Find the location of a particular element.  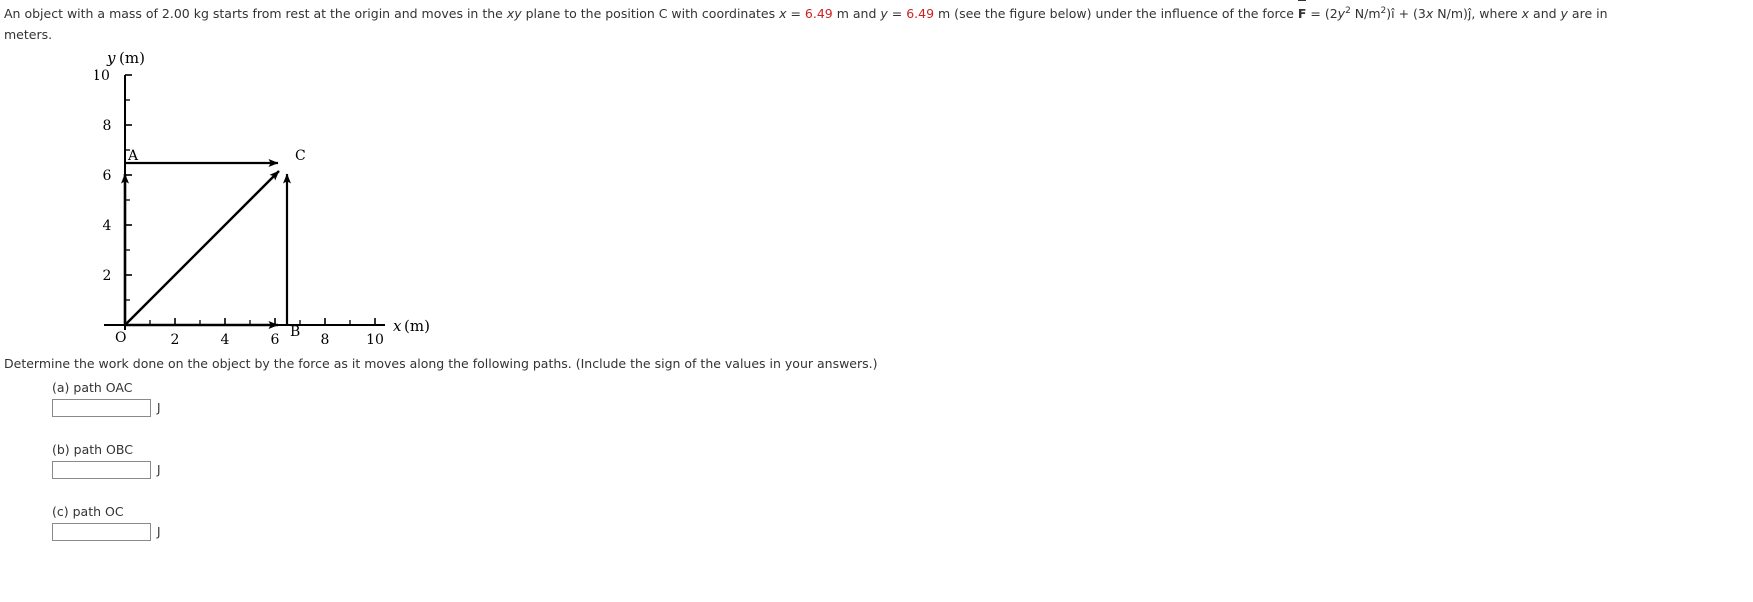

where-y-symbol: y is located at coordinates (1564, 13).